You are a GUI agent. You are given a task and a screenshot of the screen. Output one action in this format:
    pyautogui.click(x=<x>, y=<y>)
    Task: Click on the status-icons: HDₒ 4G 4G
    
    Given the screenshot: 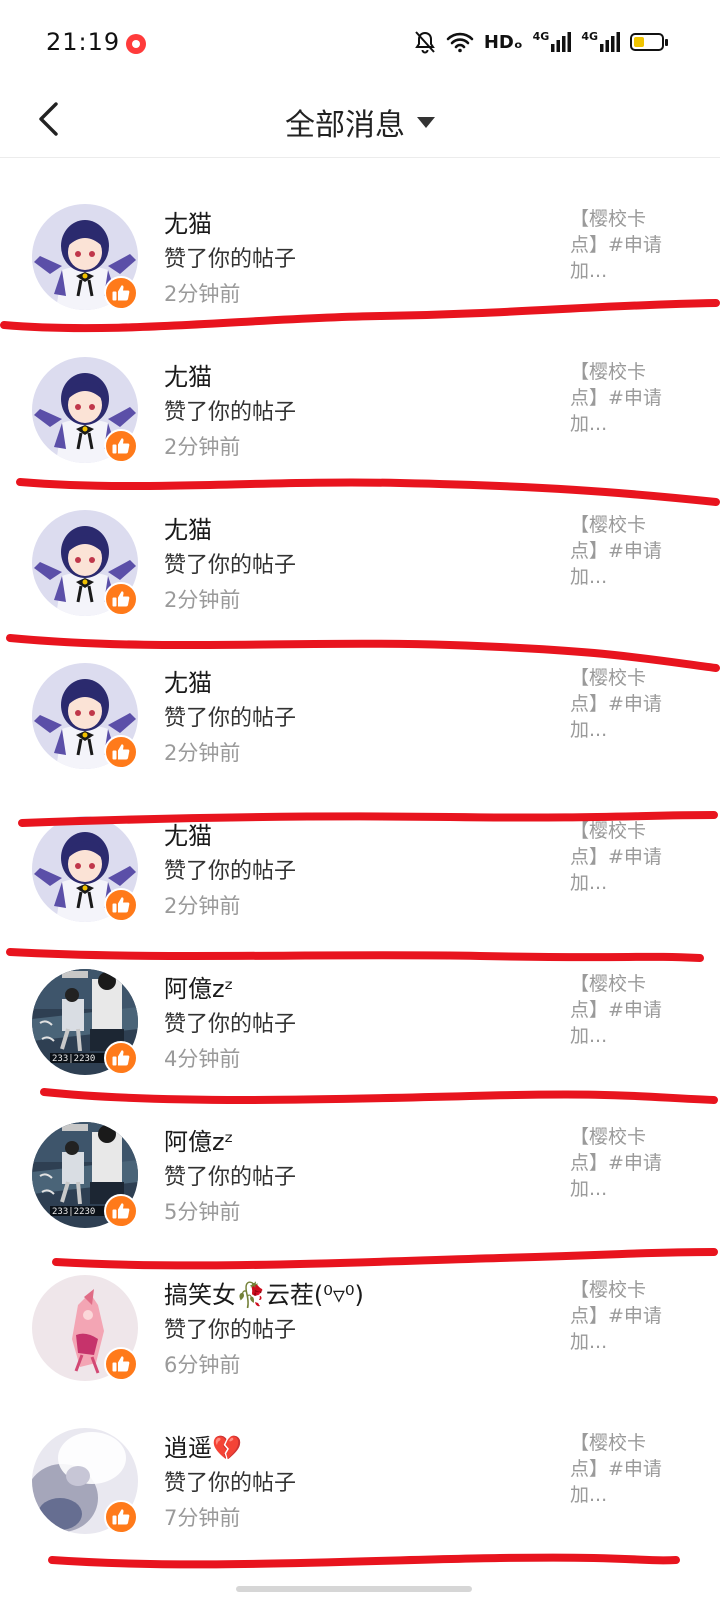 What is the action you would take?
    pyautogui.click(x=541, y=42)
    